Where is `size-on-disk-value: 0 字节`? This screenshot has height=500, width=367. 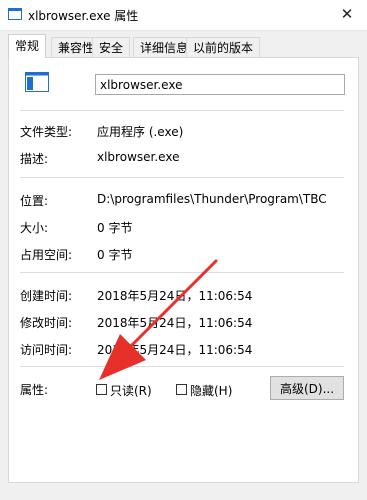
size-on-disk-value: 0 字节 is located at coordinates (115, 255).